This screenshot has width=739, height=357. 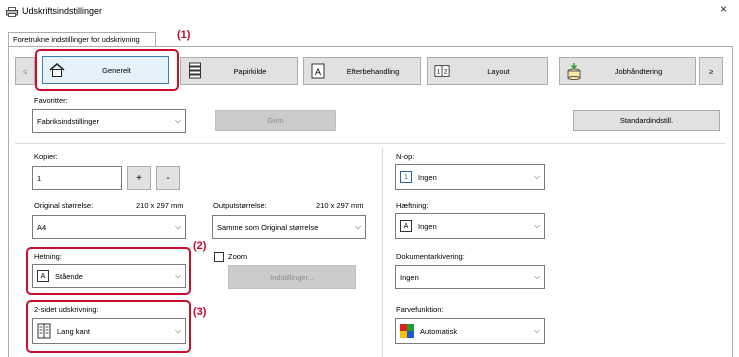 I want to click on printer-icon, so click(x=12, y=12).